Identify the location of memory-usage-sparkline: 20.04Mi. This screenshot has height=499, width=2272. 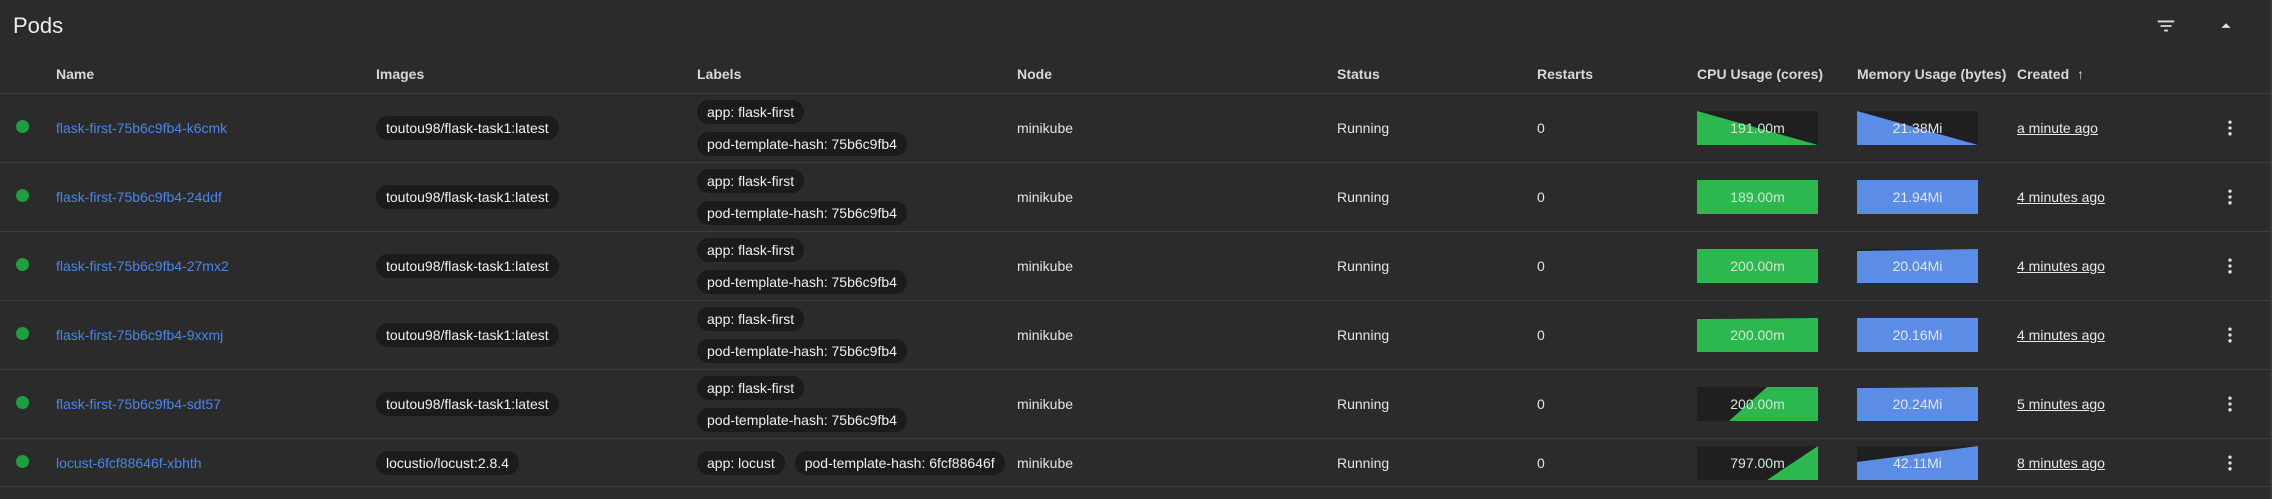
(1917, 266).